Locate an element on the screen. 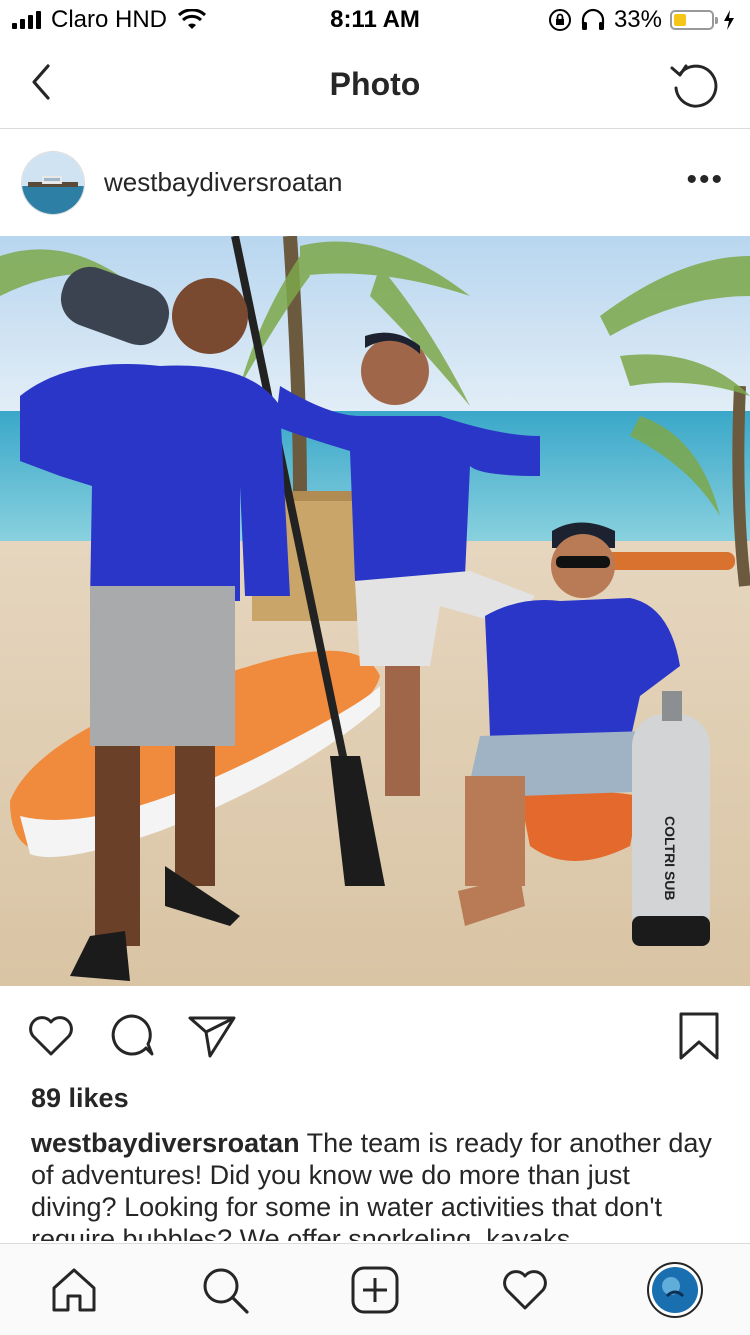 This screenshot has width=750, height=1335. post-username: westbaydiversroatan is located at coordinates (223, 182).